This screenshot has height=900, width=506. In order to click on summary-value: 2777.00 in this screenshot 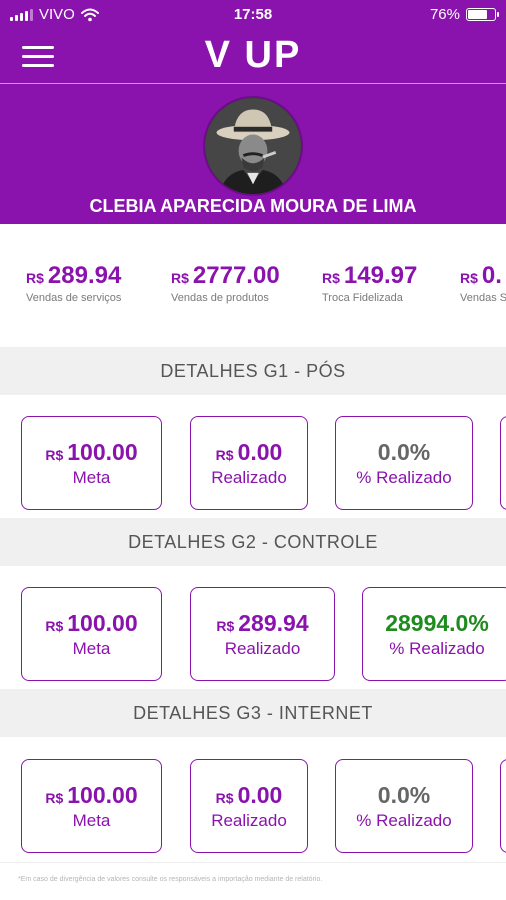, I will do `click(236, 275)`.